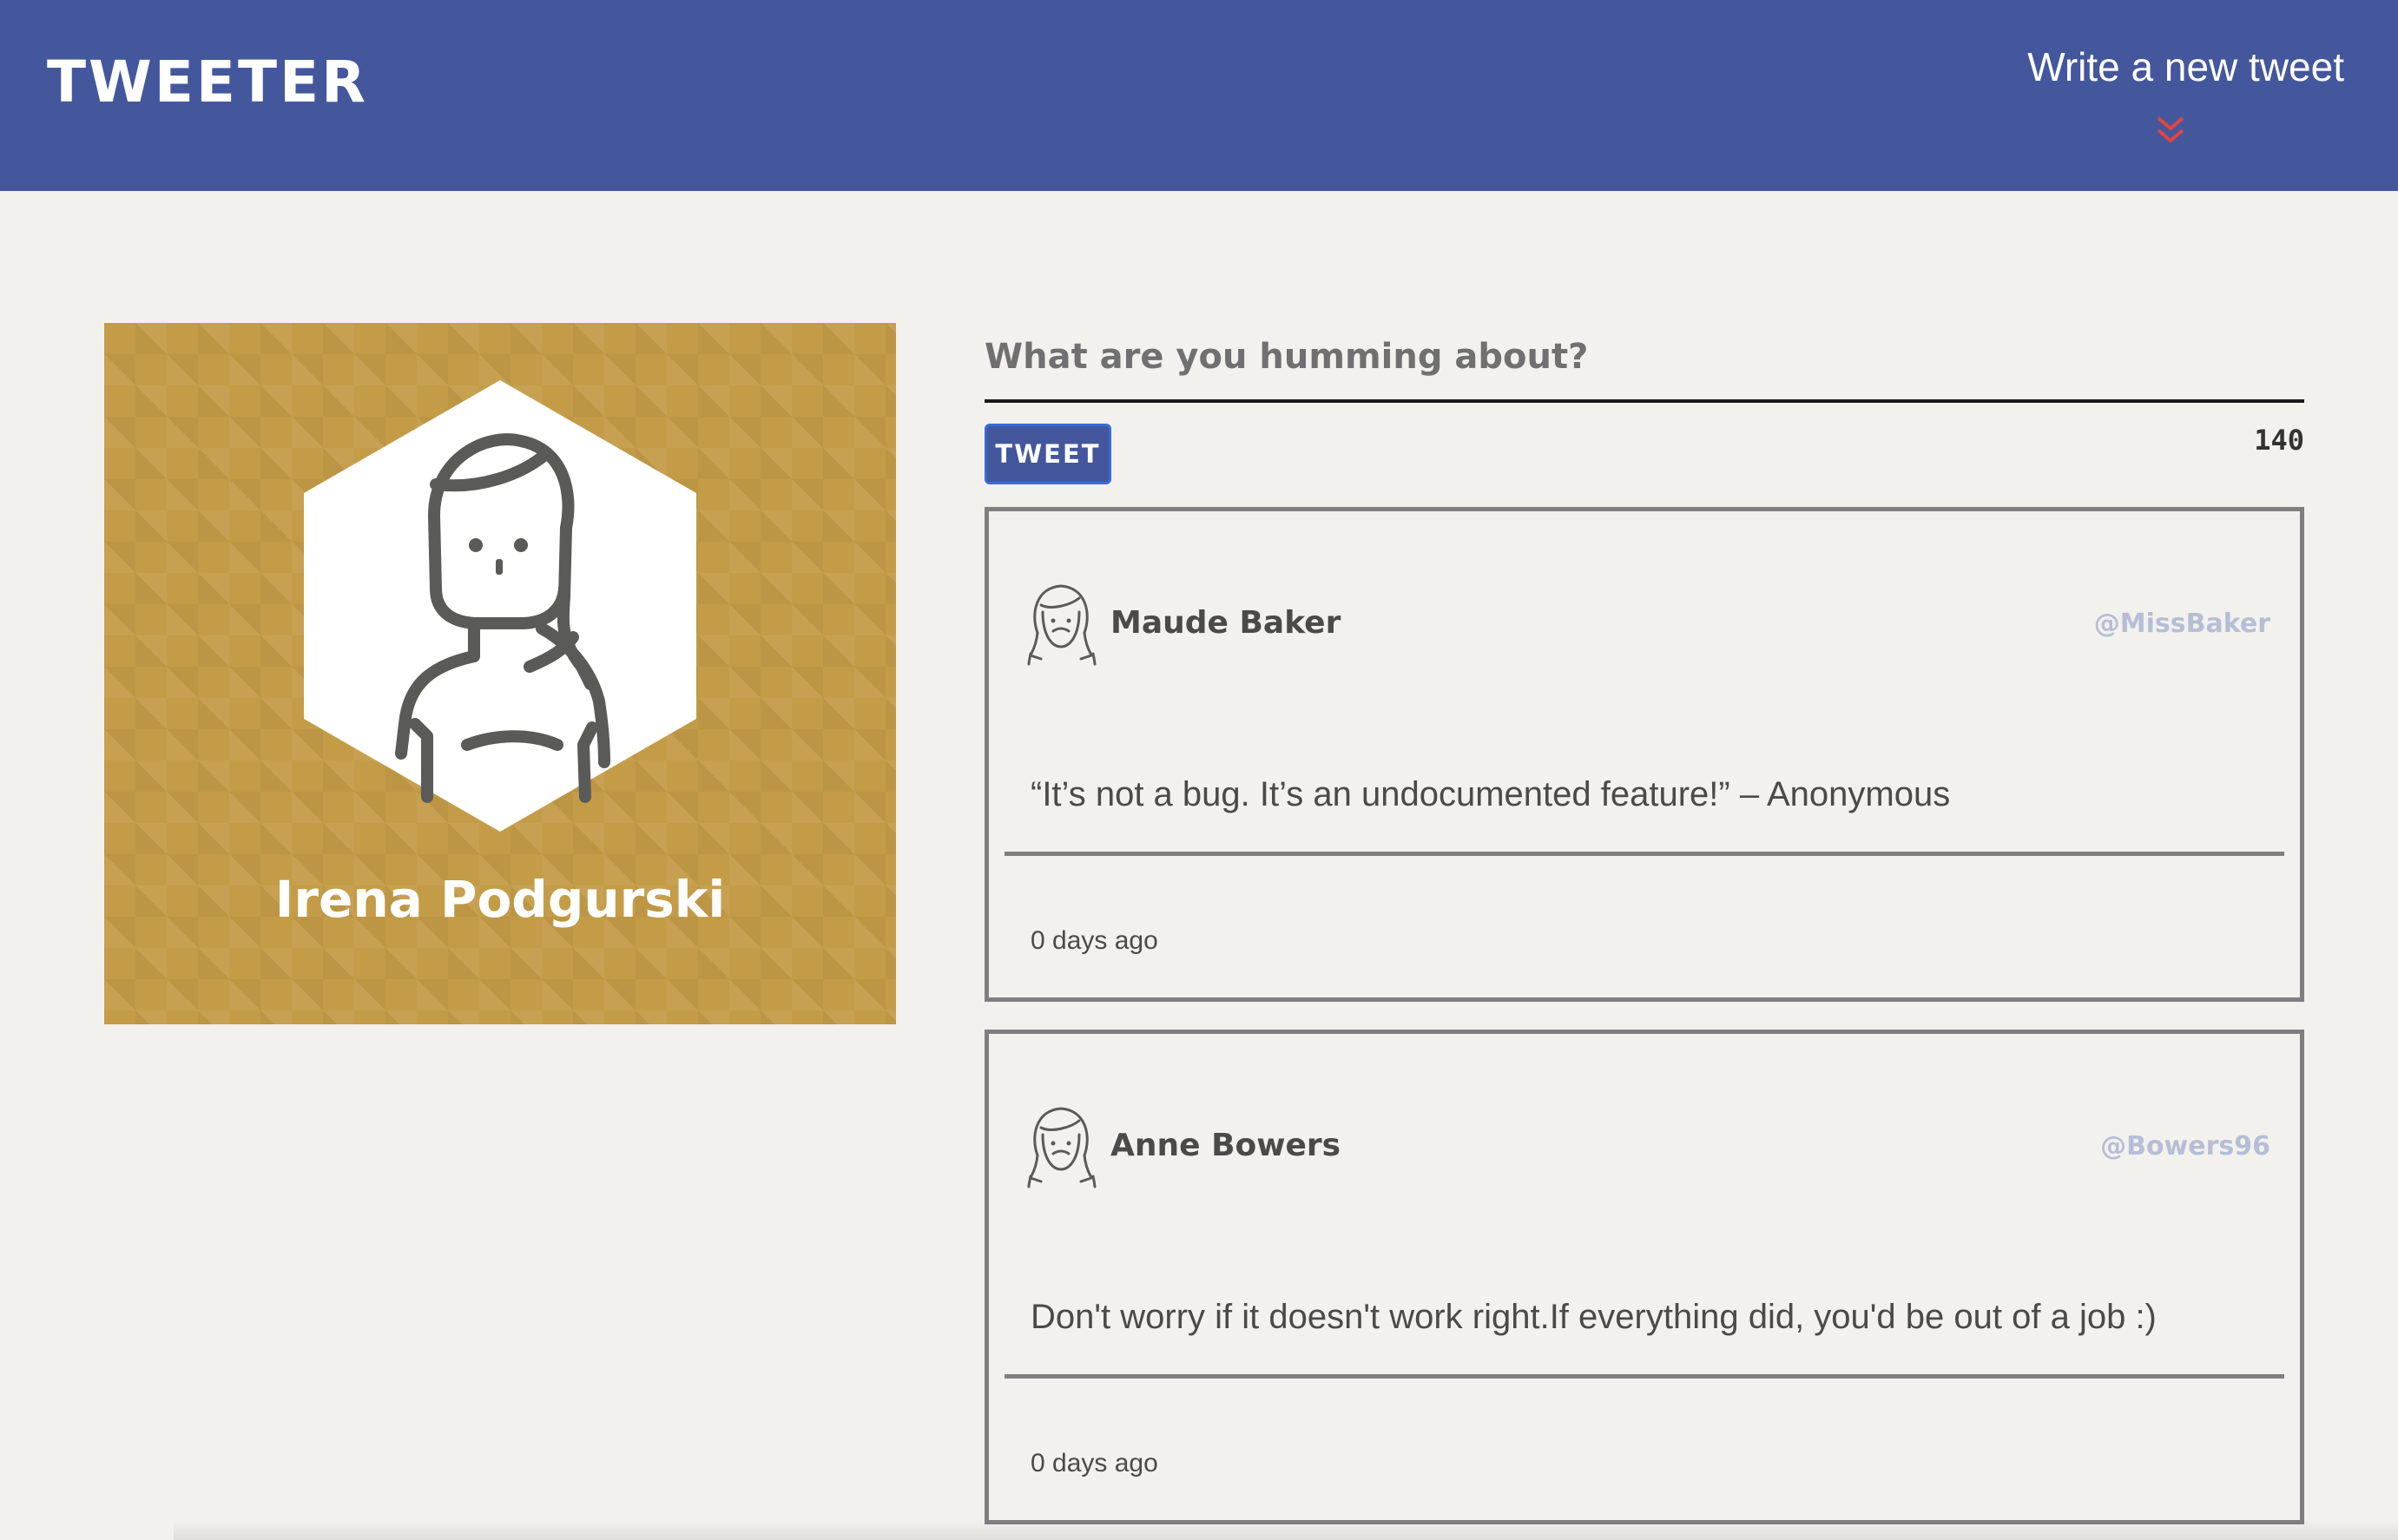 This screenshot has width=2398, height=1540. What do you see at coordinates (1225, 623) in the screenshot?
I see `tweet-author-name: Maude Baker` at bounding box center [1225, 623].